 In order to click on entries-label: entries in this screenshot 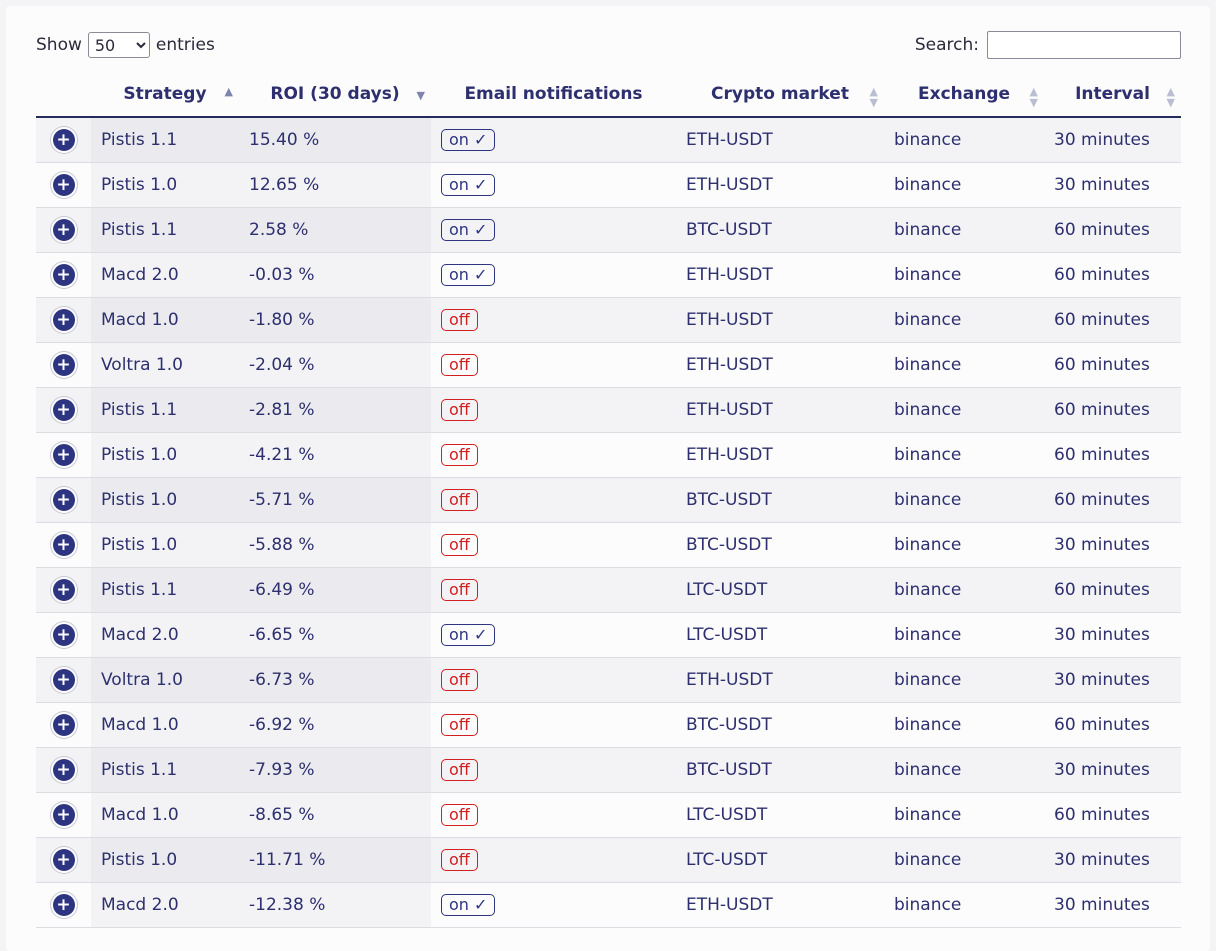, I will do `click(185, 45)`.